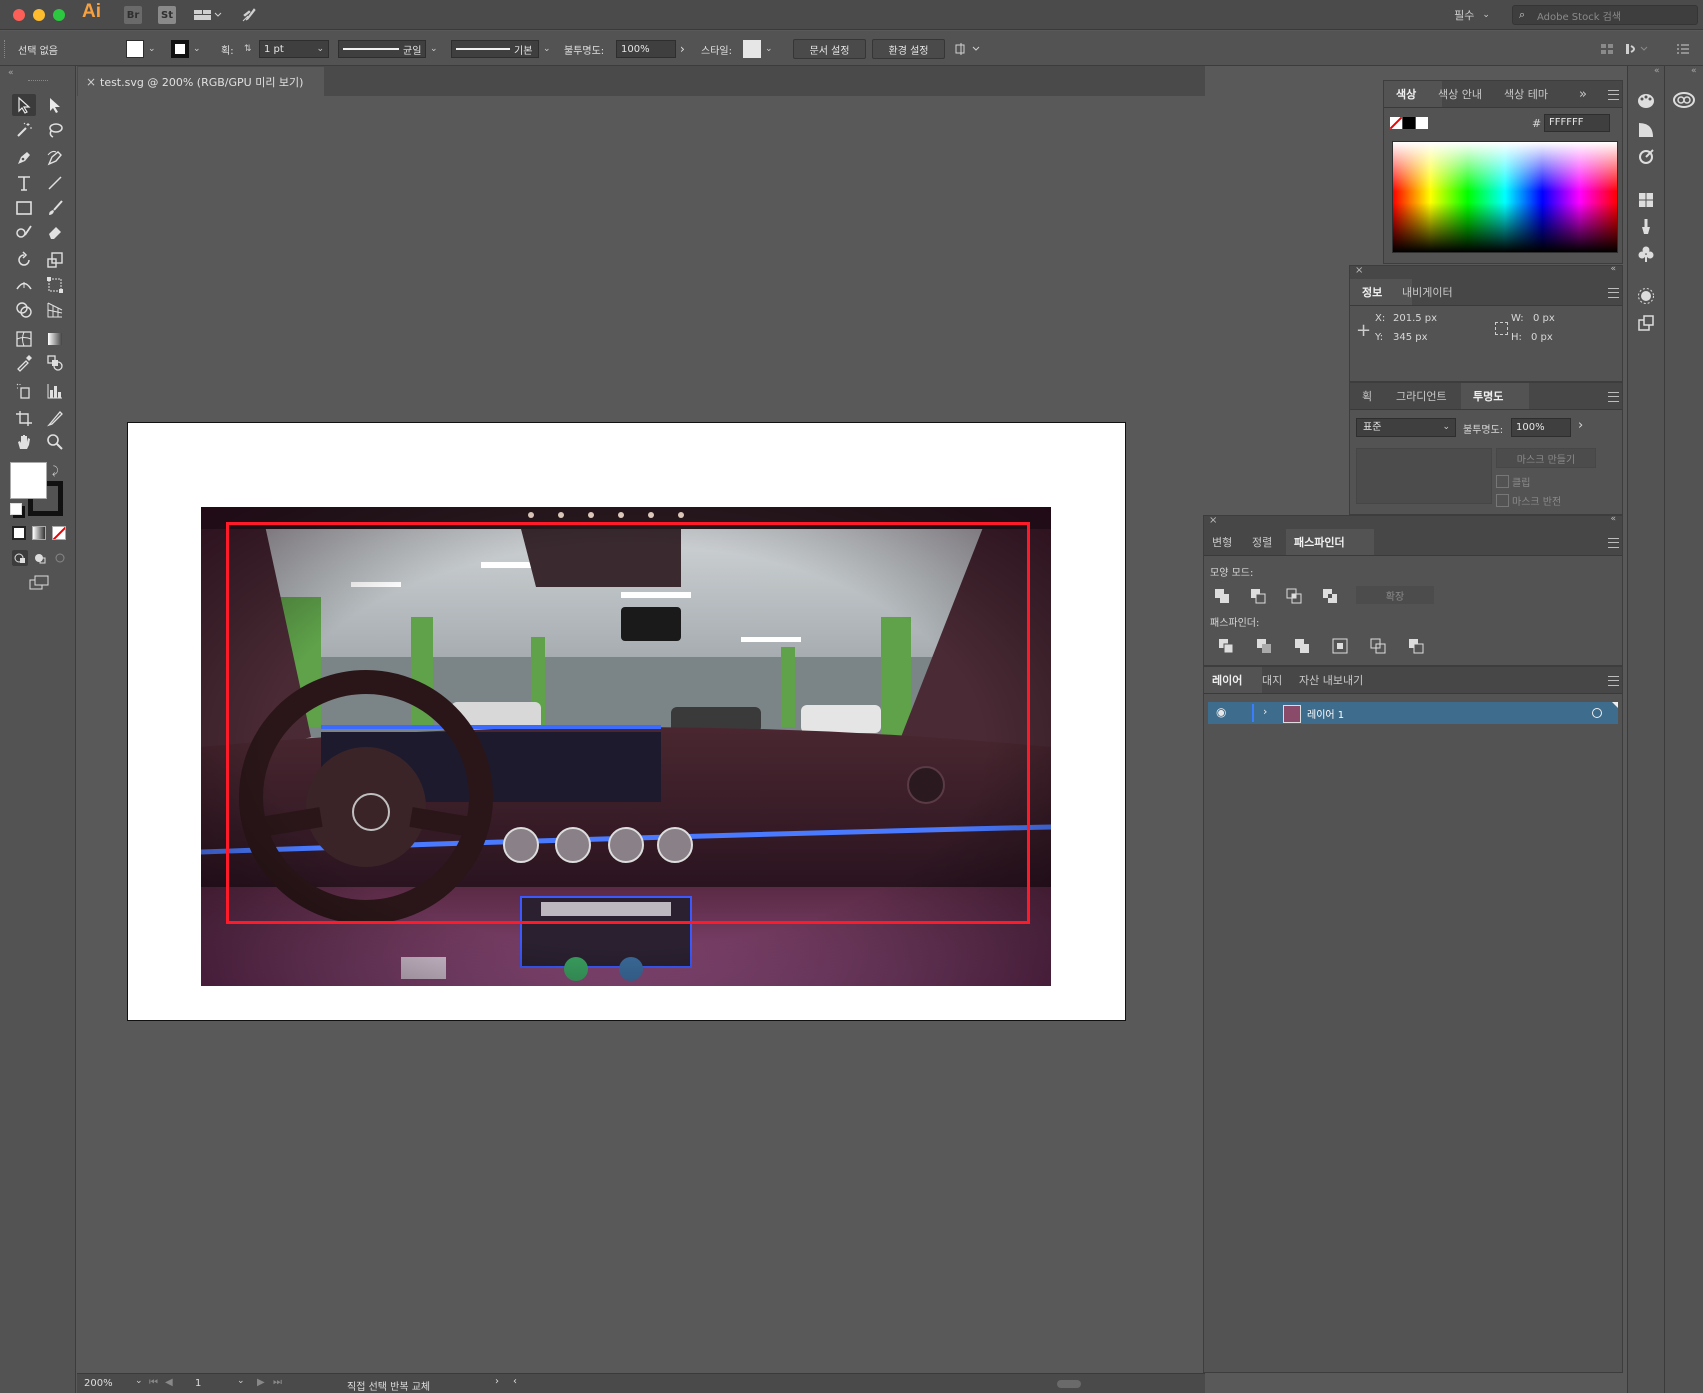 This screenshot has width=1703, height=1393. I want to click on first-artboard-icon: ⏮, so click(153, 1382).